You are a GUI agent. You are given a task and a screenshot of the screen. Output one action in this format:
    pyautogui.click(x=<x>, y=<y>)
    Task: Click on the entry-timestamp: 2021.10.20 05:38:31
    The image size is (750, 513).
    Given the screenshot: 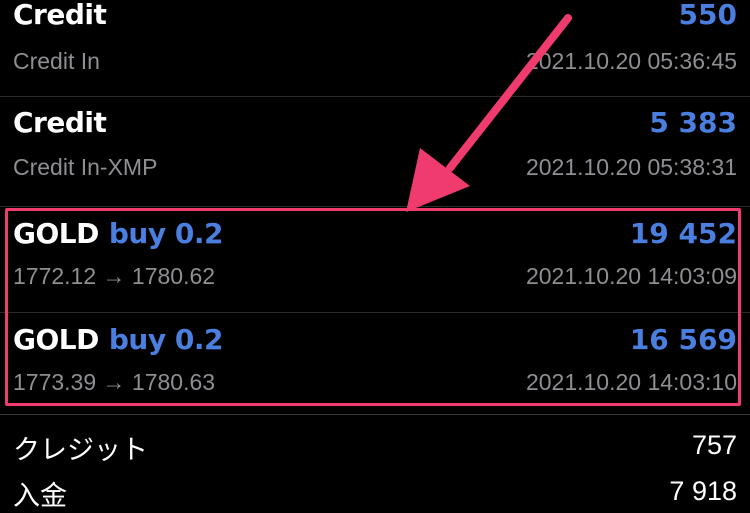 What is the action you would take?
    pyautogui.click(x=631, y=167)
    